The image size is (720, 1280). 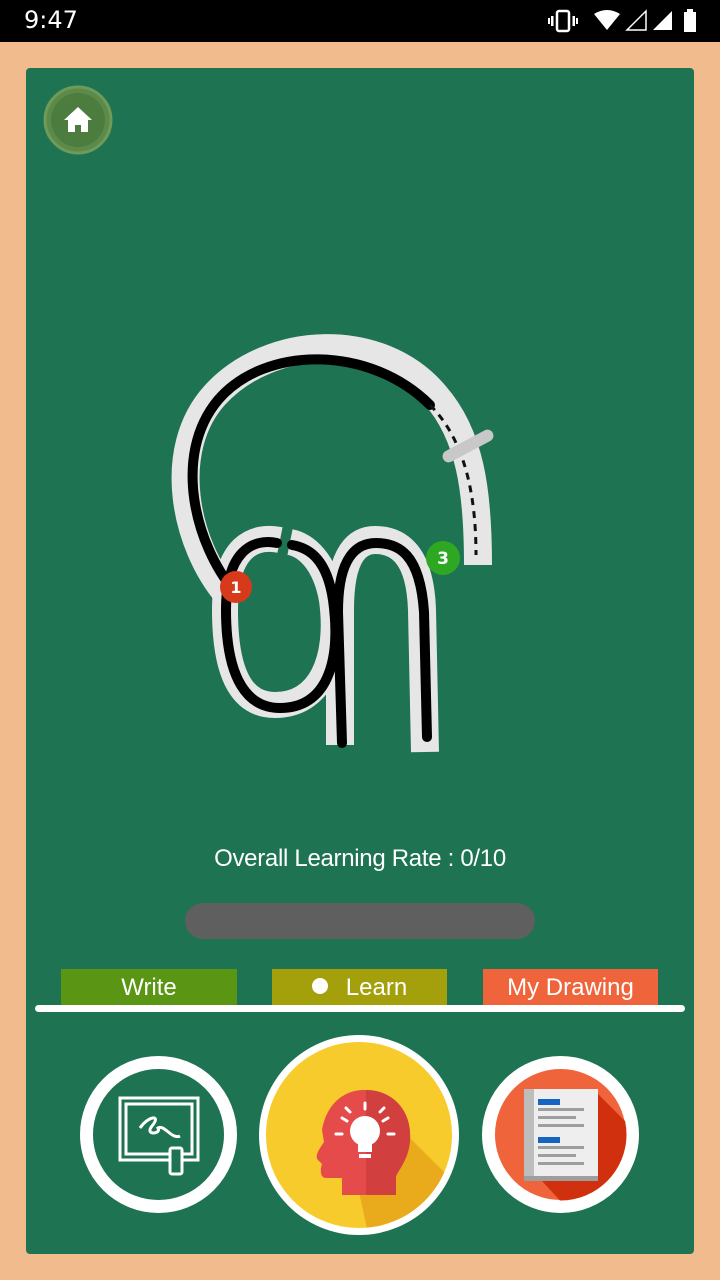 I want to click on selected-indicator, so click(x=319, y=986).